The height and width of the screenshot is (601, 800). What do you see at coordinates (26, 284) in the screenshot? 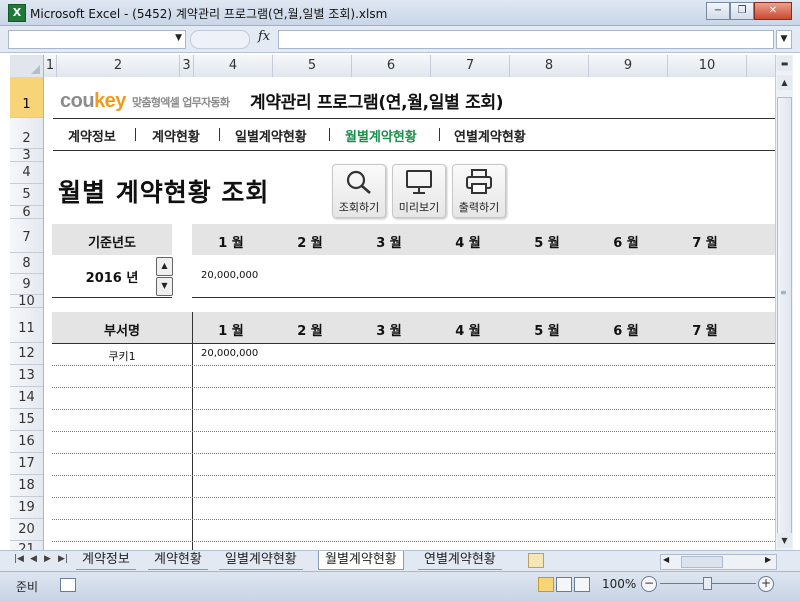
I see `row-header: 9` at bounding box center [26, 284].